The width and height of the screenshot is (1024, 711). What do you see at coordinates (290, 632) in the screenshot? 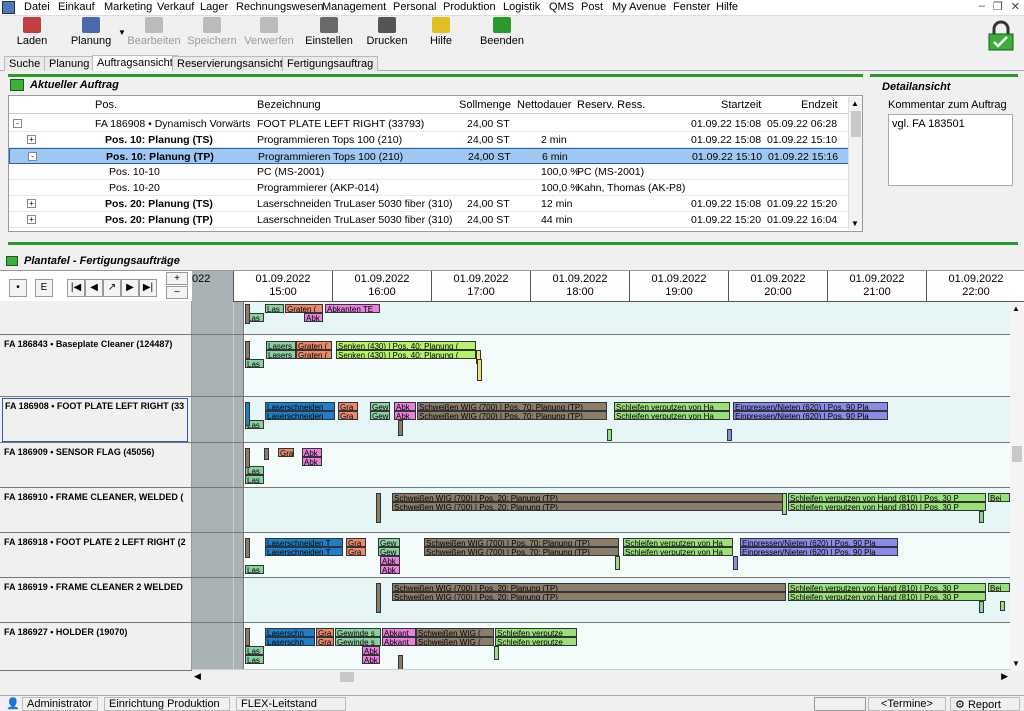
I see `gantt-bar: Laserschn` at bounding box center [290, 632].